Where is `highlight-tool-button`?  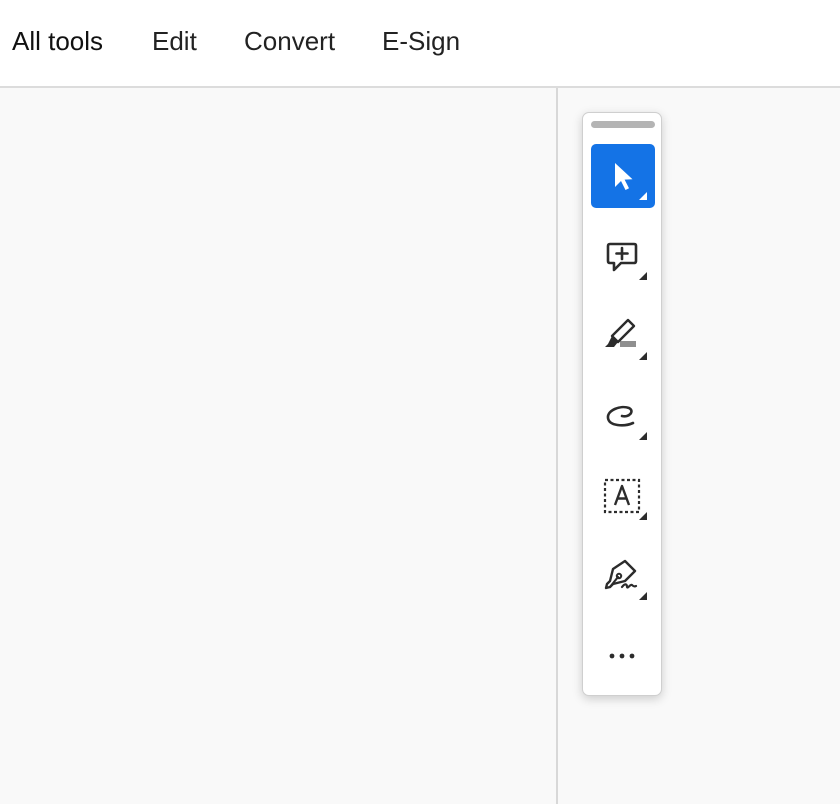 highlight-tool-button is located at coordinates (623, 336).